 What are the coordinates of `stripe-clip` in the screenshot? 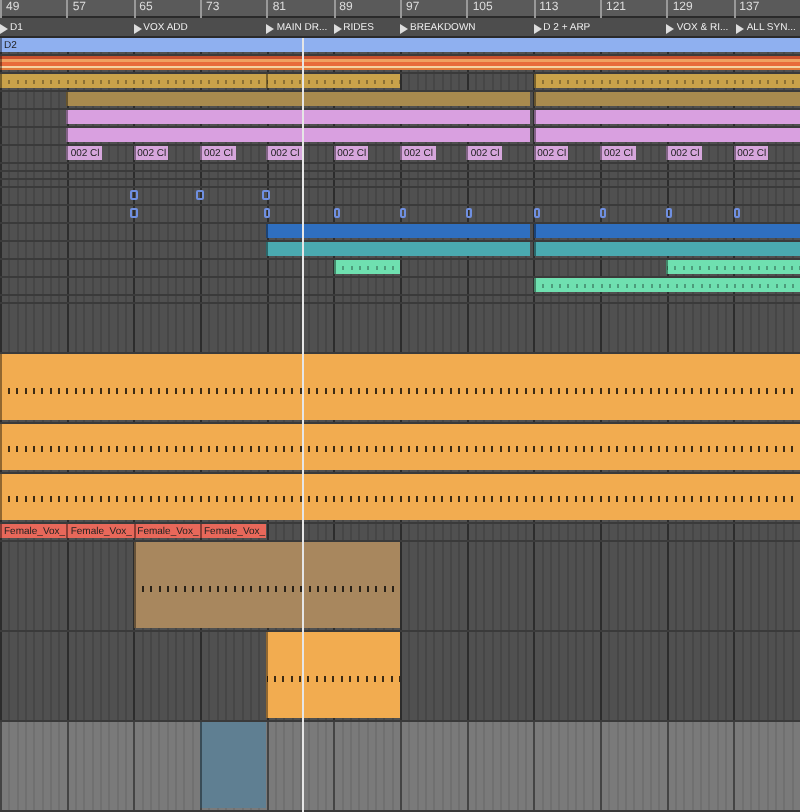 It's located at (400, 63).